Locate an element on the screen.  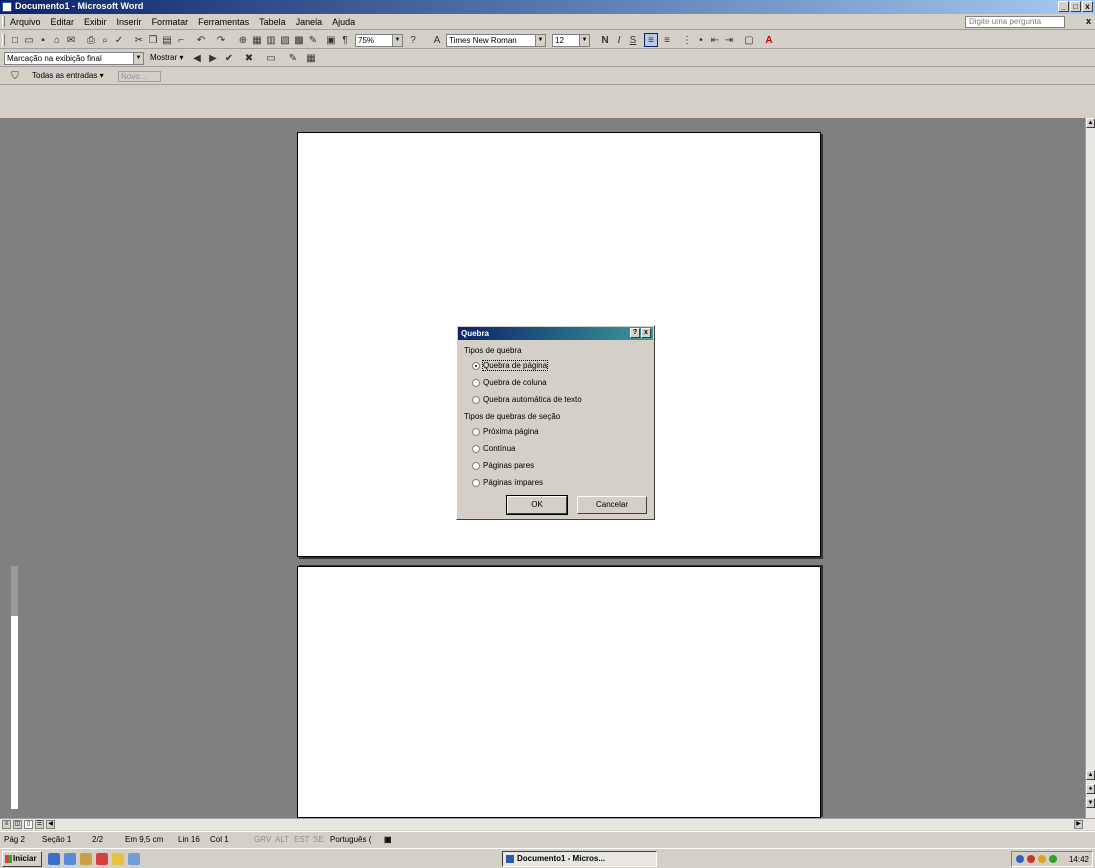
dialog-close-button: x is located at coordinates (646, 333).